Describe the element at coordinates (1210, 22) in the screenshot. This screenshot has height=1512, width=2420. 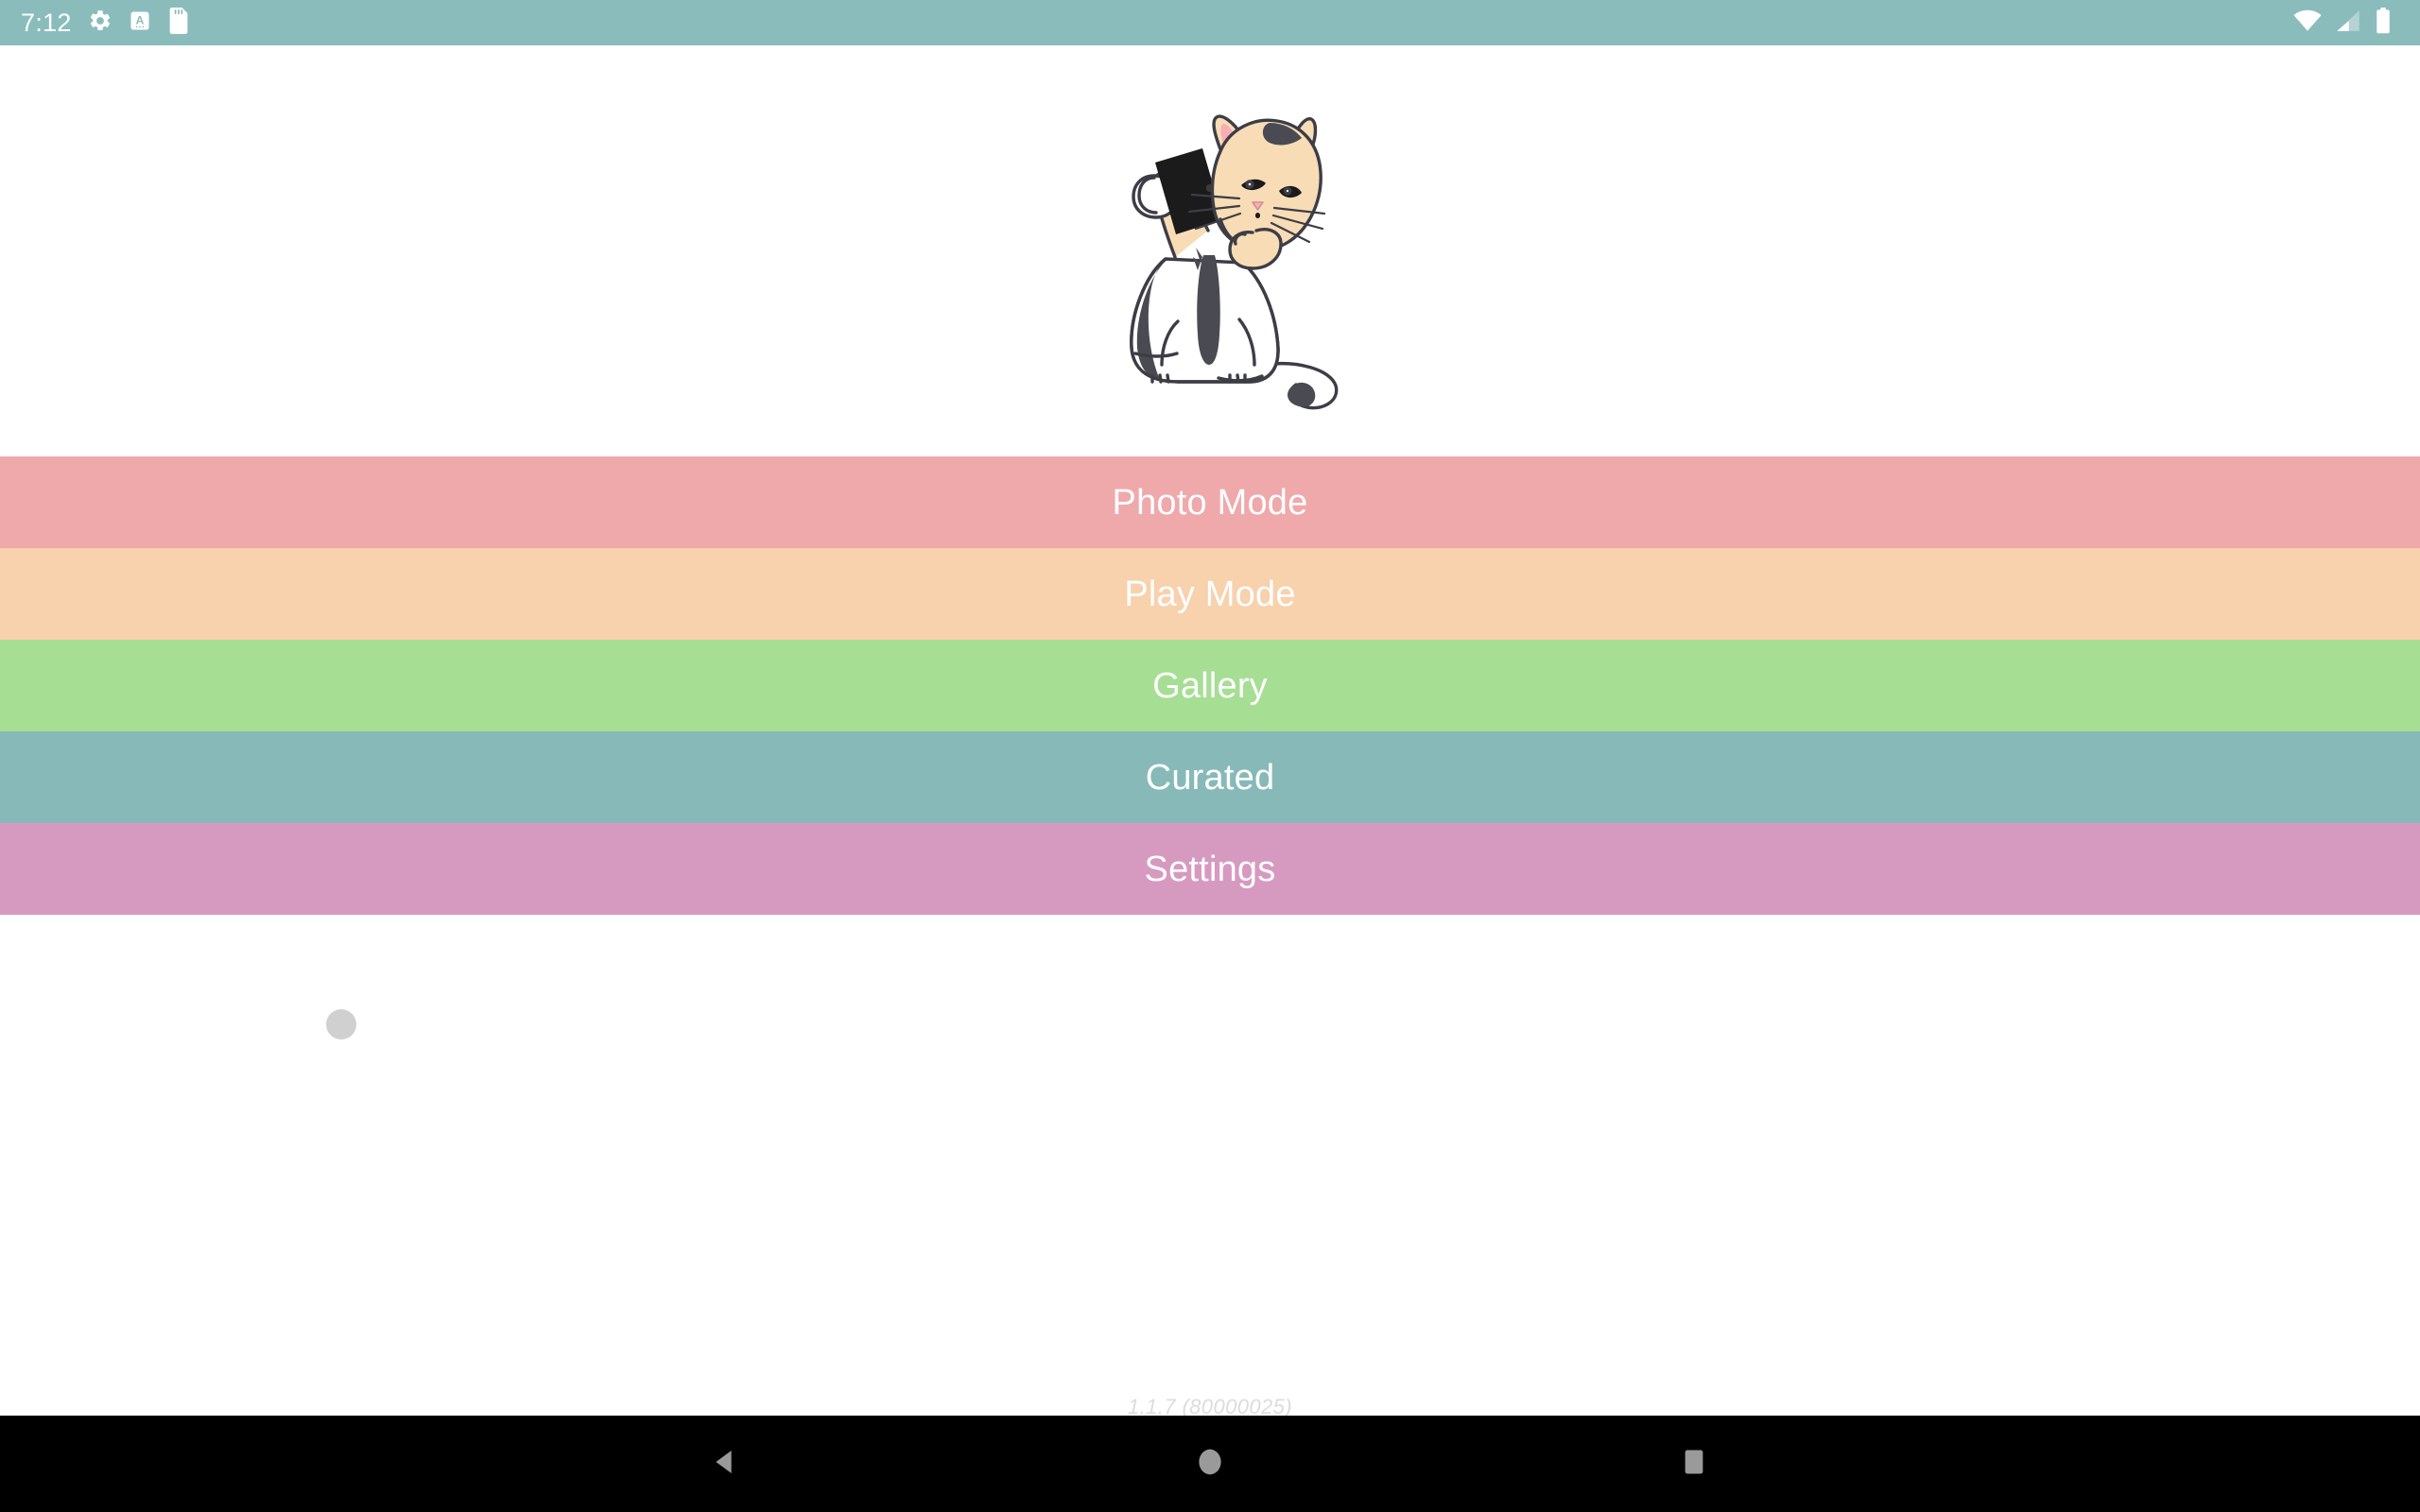
I see `status-bar: 7:12 A` at that location.